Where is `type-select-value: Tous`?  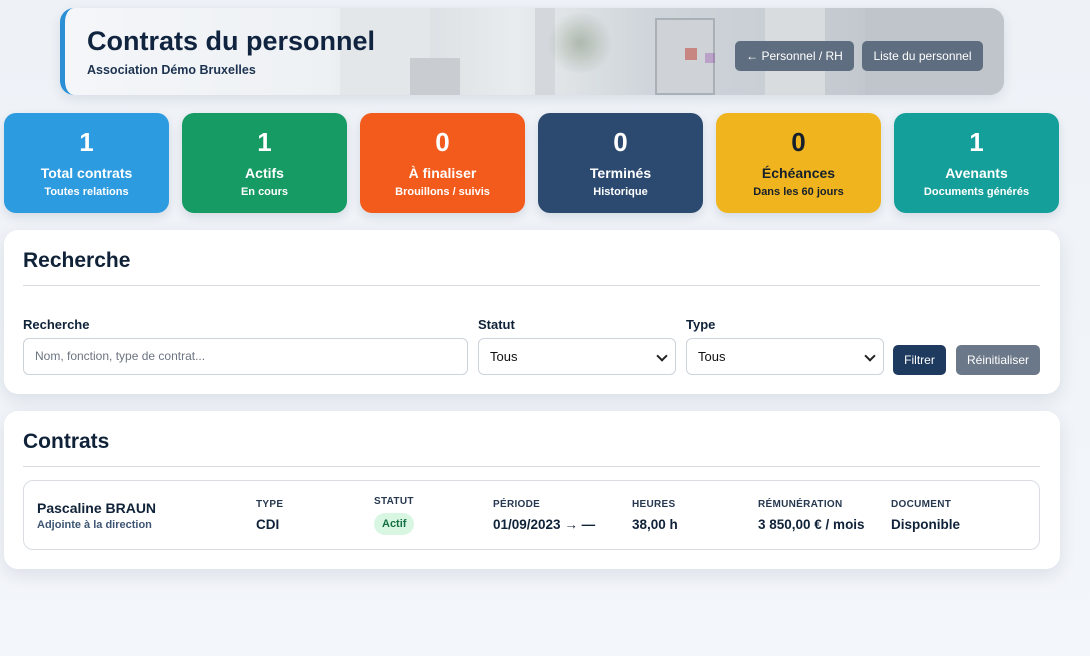
type-select-value: Tous is located at coordinates (712, 356).